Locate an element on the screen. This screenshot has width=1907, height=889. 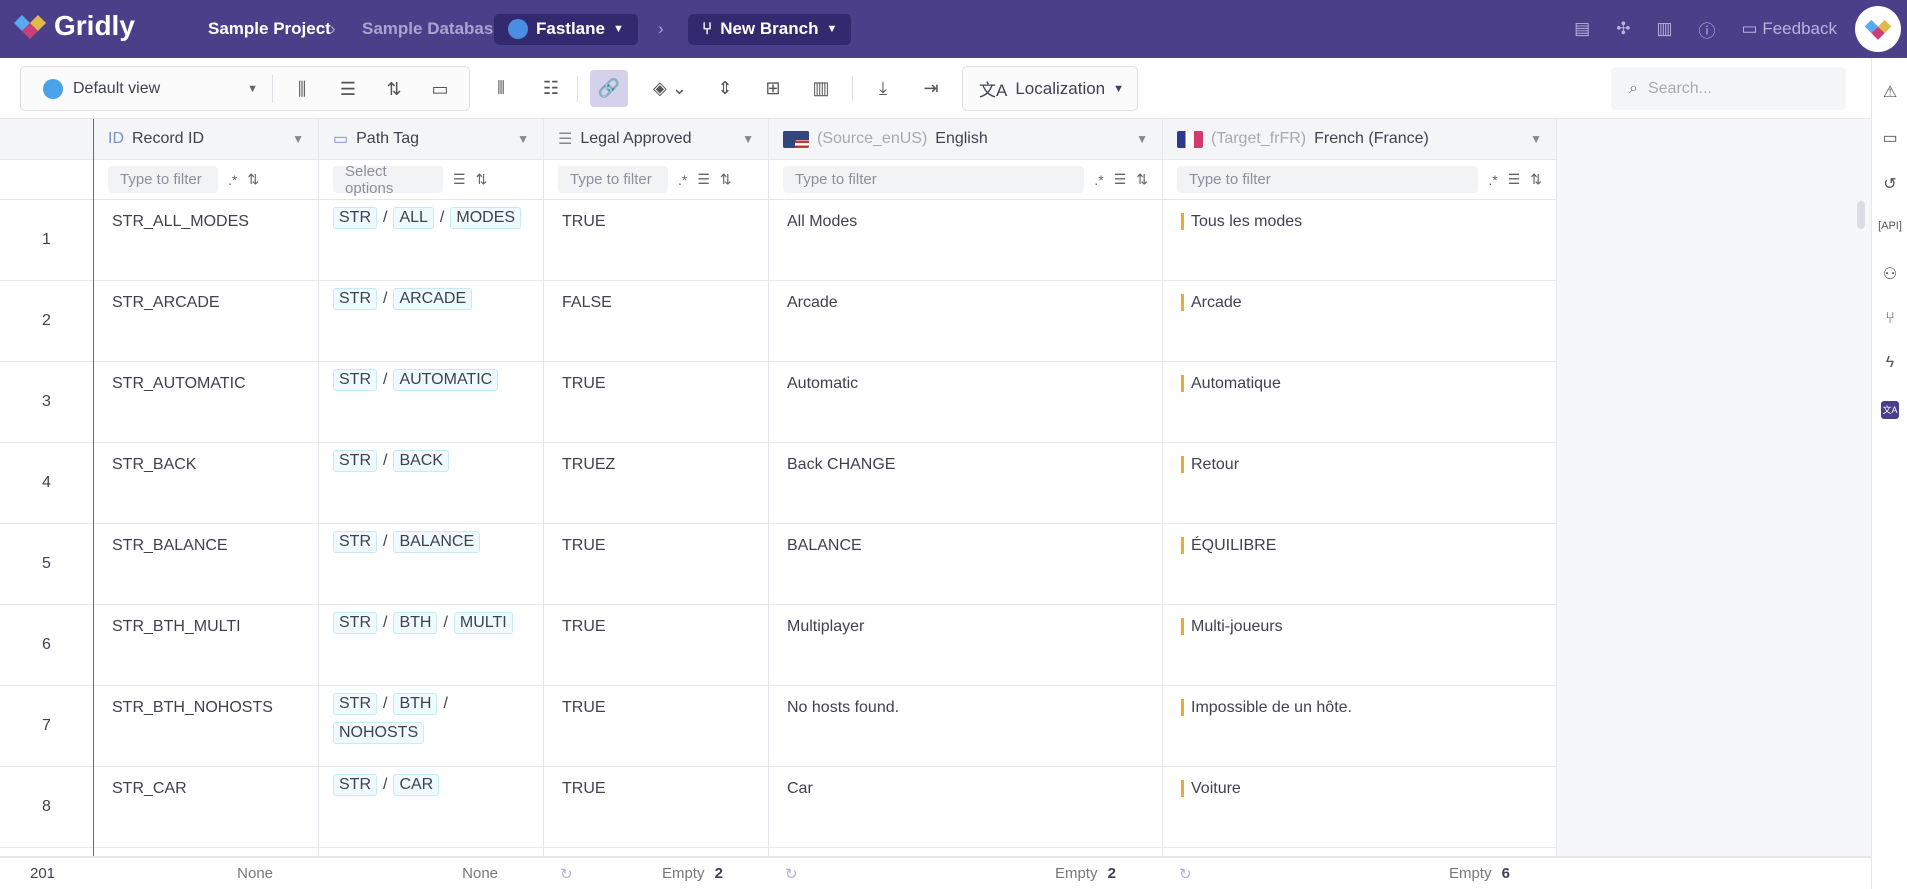
table-cell: STR / BALANCE is located at coordinates (431, 564).